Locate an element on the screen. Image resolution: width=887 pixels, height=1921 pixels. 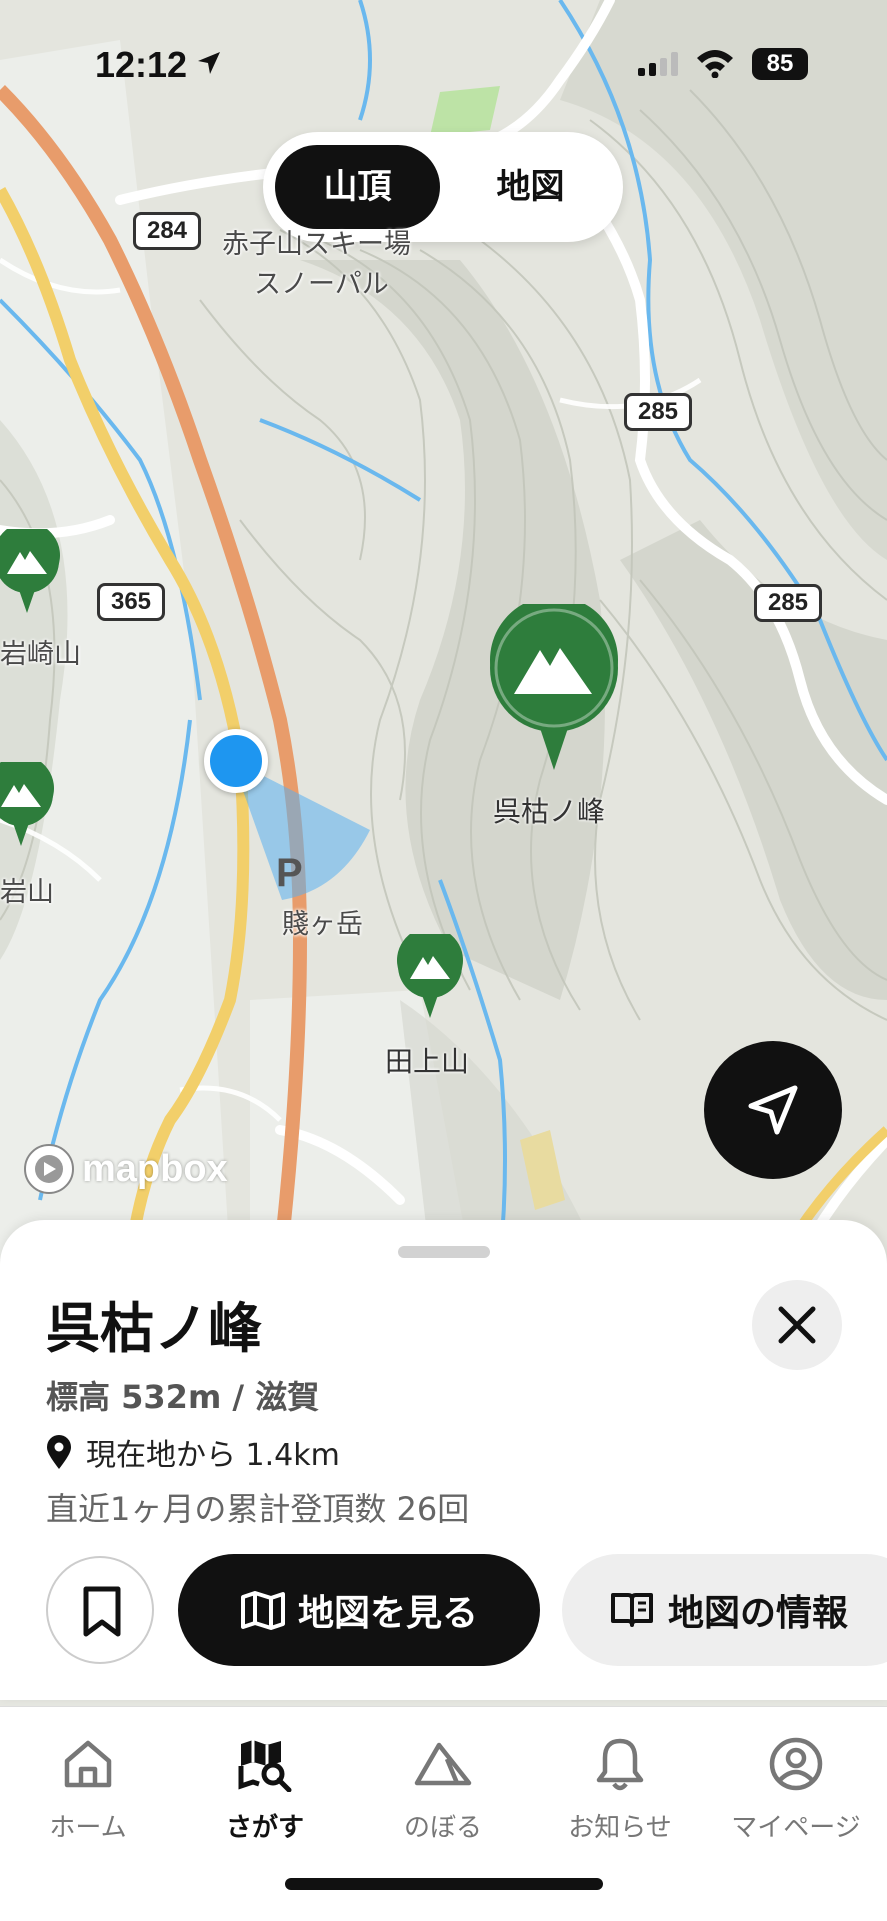
tab-search: さがす is located at coordinates (265, 1788).